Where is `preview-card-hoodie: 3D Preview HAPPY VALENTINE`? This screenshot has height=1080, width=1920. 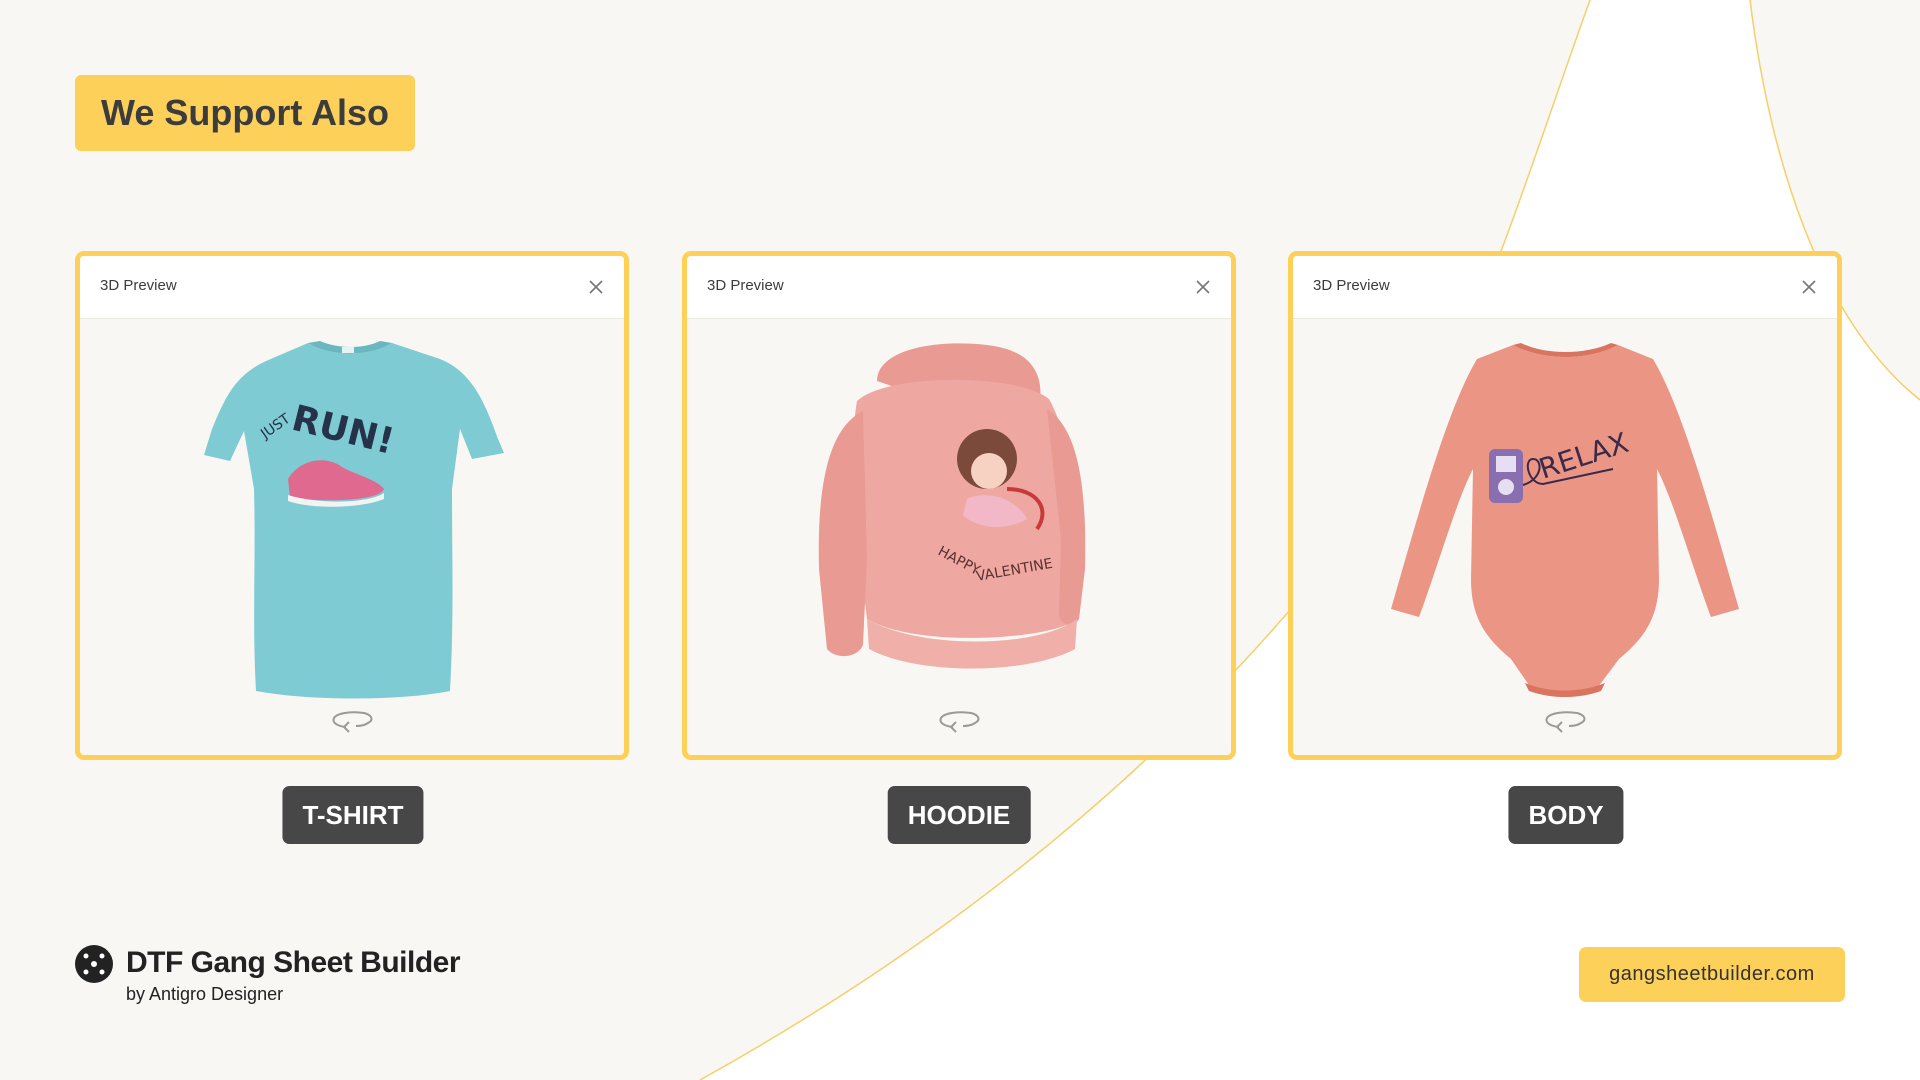 preview-card-hoodie: 3D Preview HAPPY VALENTINE is located at coordinates (959, 505).